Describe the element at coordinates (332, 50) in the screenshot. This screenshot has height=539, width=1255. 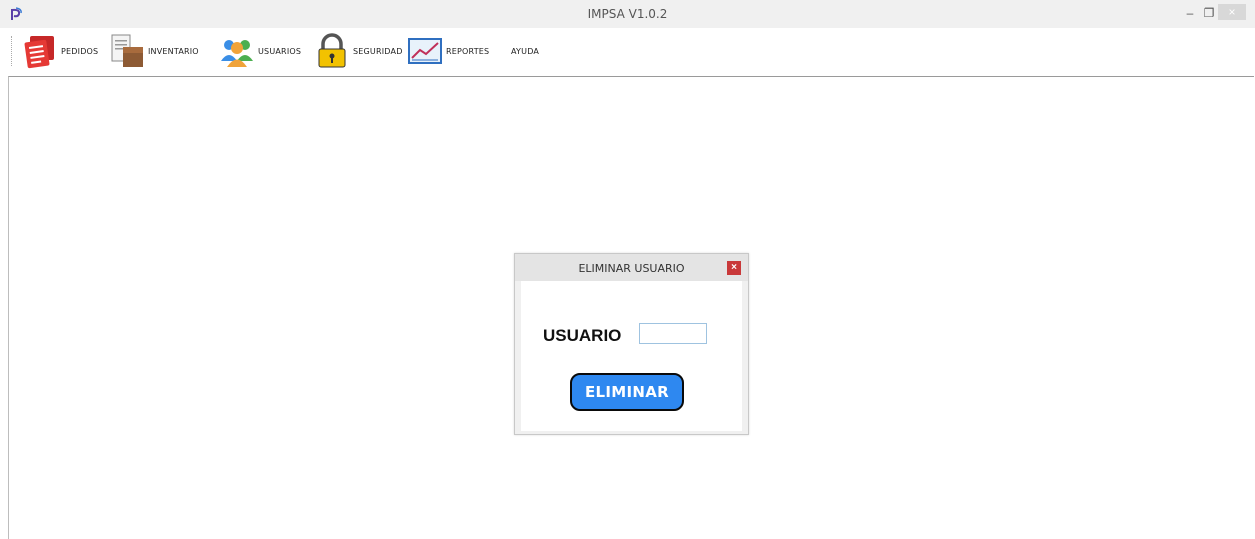
I see `lock-icon` at that location.